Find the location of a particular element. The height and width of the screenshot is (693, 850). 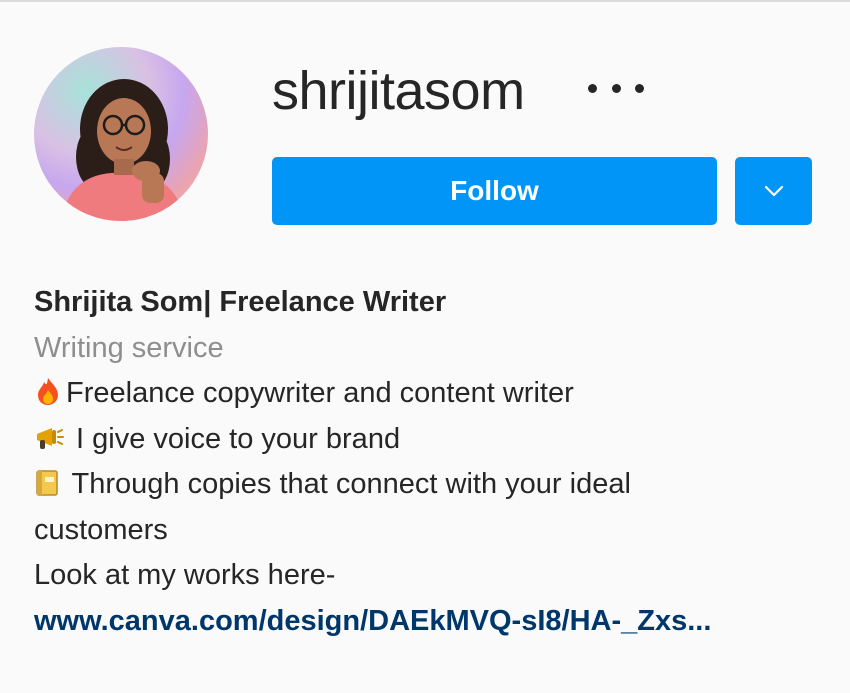

profile-avatar is located at coordinates (121, 134).